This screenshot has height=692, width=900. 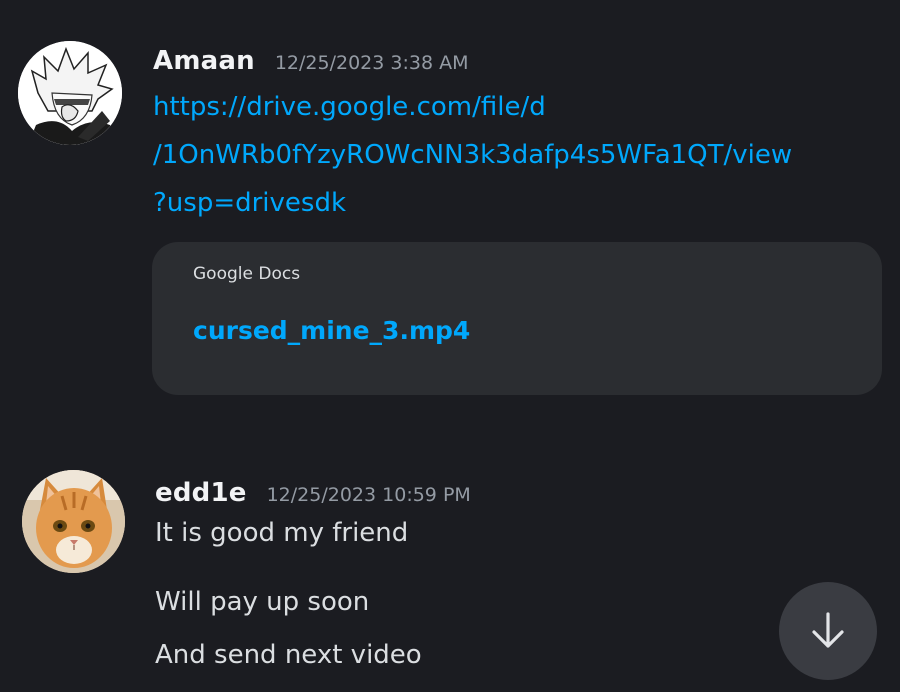 I want to click on message-text: Will pay up soon, so click(x=262, y=602).